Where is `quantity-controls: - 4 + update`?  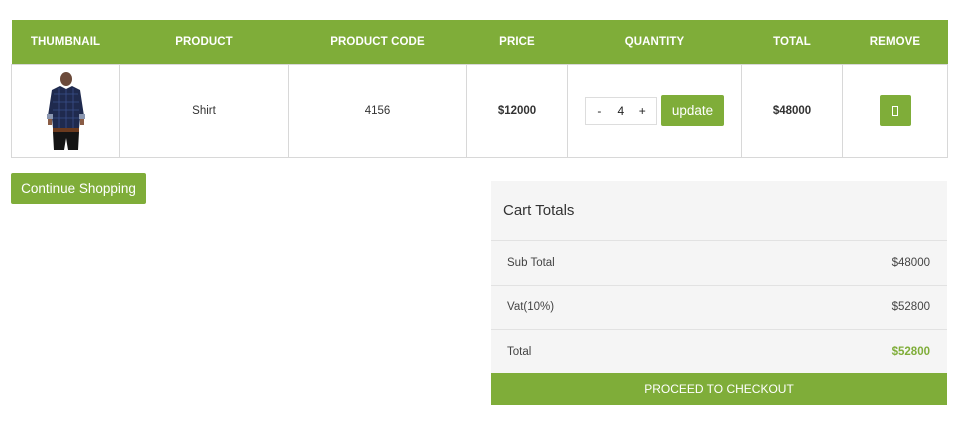 quantity-controls: - 4 + update is located at coordinates (654, 110).